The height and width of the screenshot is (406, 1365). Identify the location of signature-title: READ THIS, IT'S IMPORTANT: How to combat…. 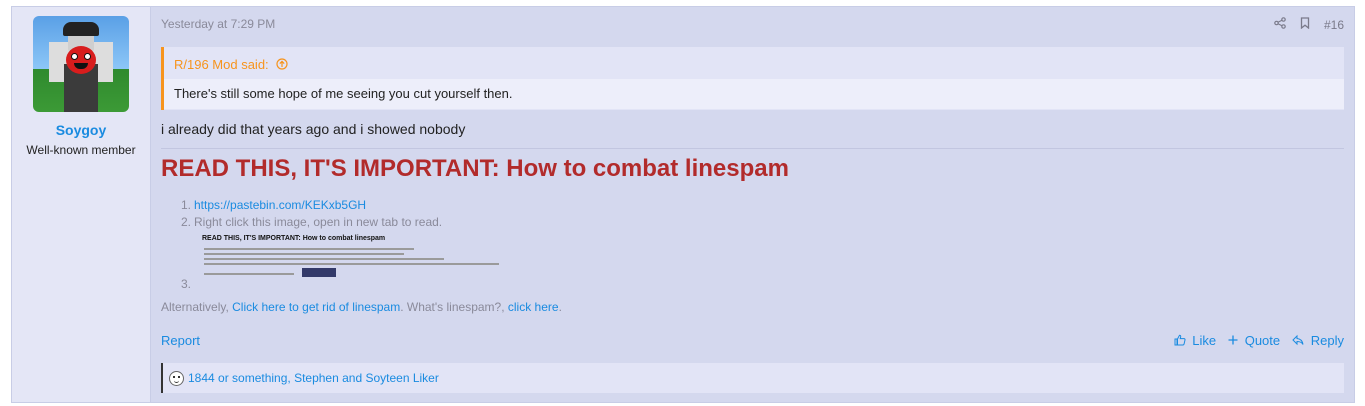
(475, 168).